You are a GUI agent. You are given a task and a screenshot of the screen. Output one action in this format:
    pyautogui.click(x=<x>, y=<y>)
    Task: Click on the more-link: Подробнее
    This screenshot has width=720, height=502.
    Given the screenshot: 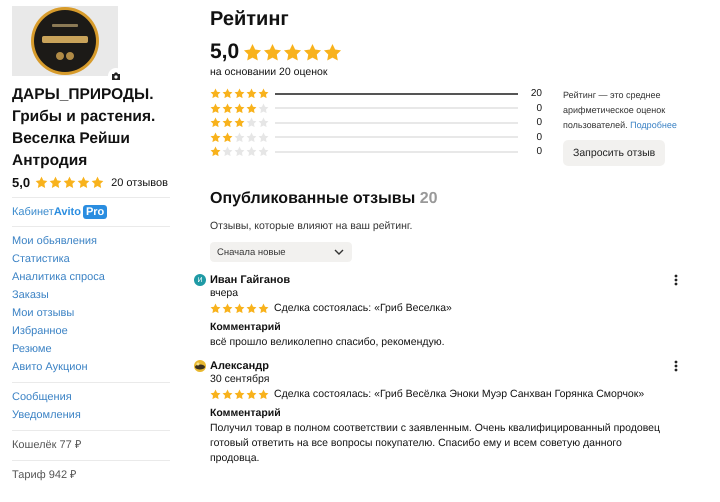 What is the action you would take?
    pyautogui.click(x=653, y=125)
    